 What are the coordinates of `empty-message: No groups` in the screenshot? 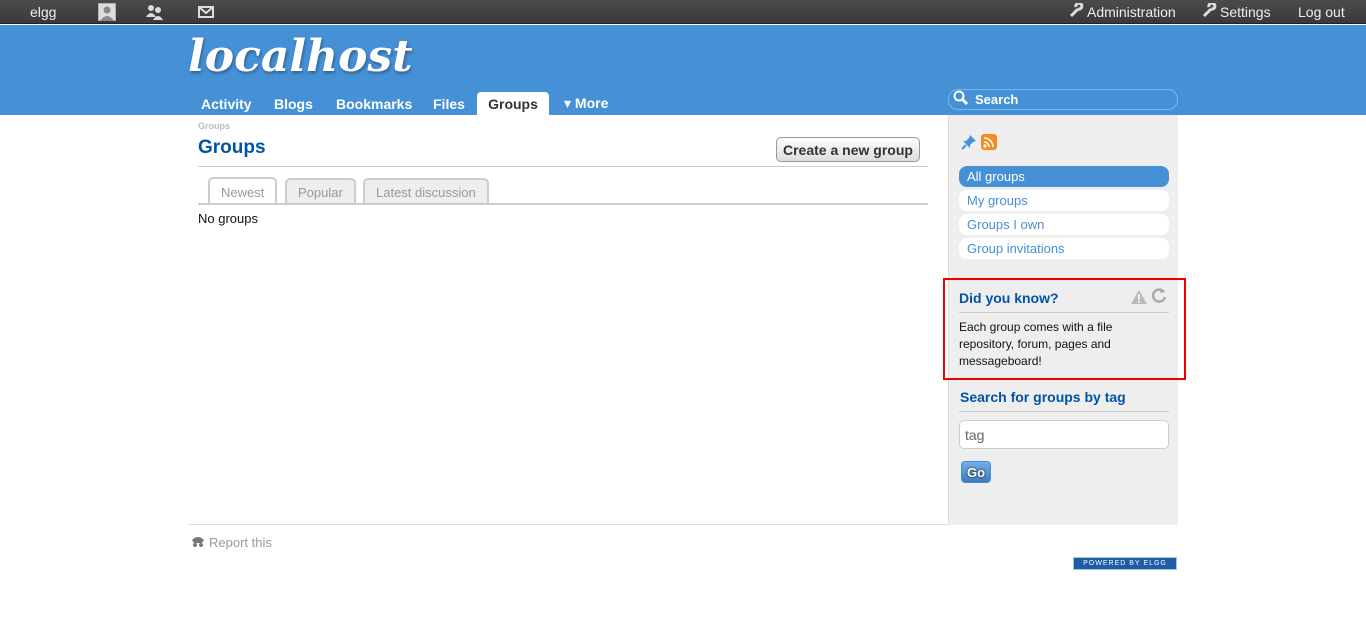 It's located at (228, 218).